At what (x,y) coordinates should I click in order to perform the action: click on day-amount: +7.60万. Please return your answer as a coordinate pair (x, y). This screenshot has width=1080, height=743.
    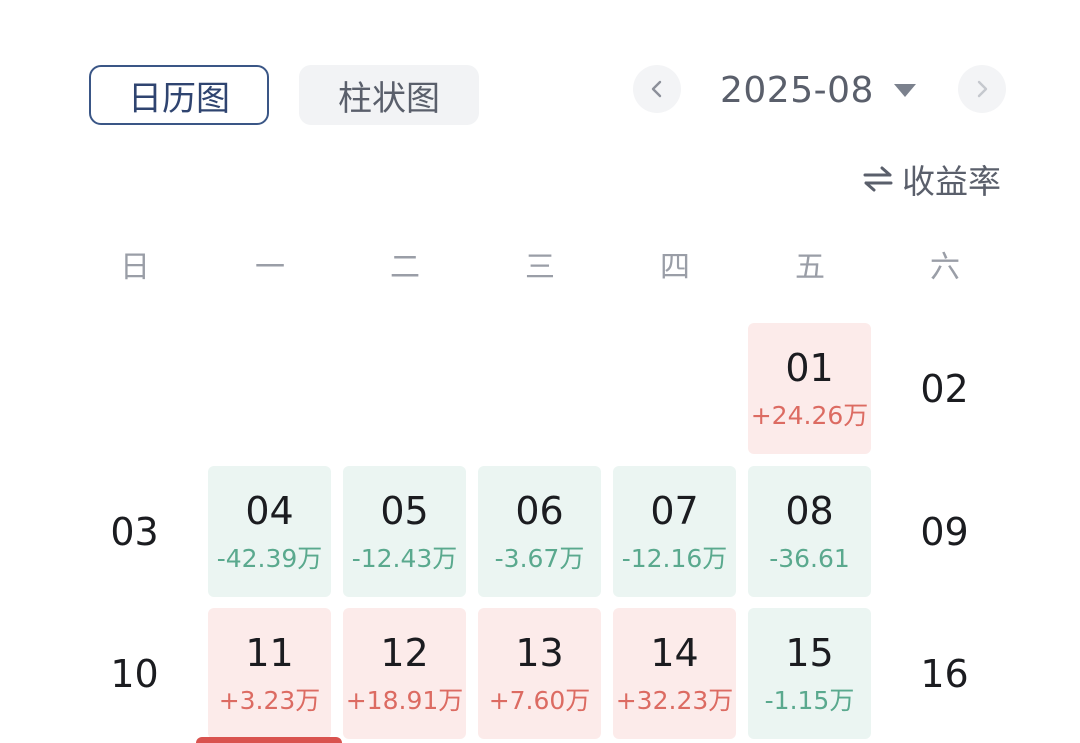
    Looking at the image, I should click on (539, 700).